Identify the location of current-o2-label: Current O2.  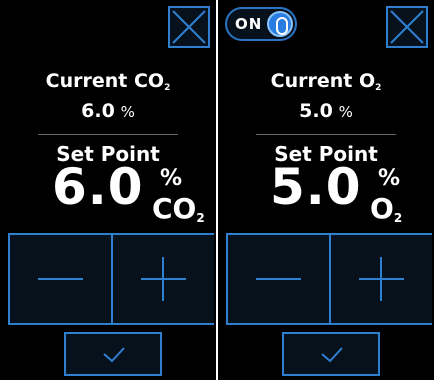
(326, 81).